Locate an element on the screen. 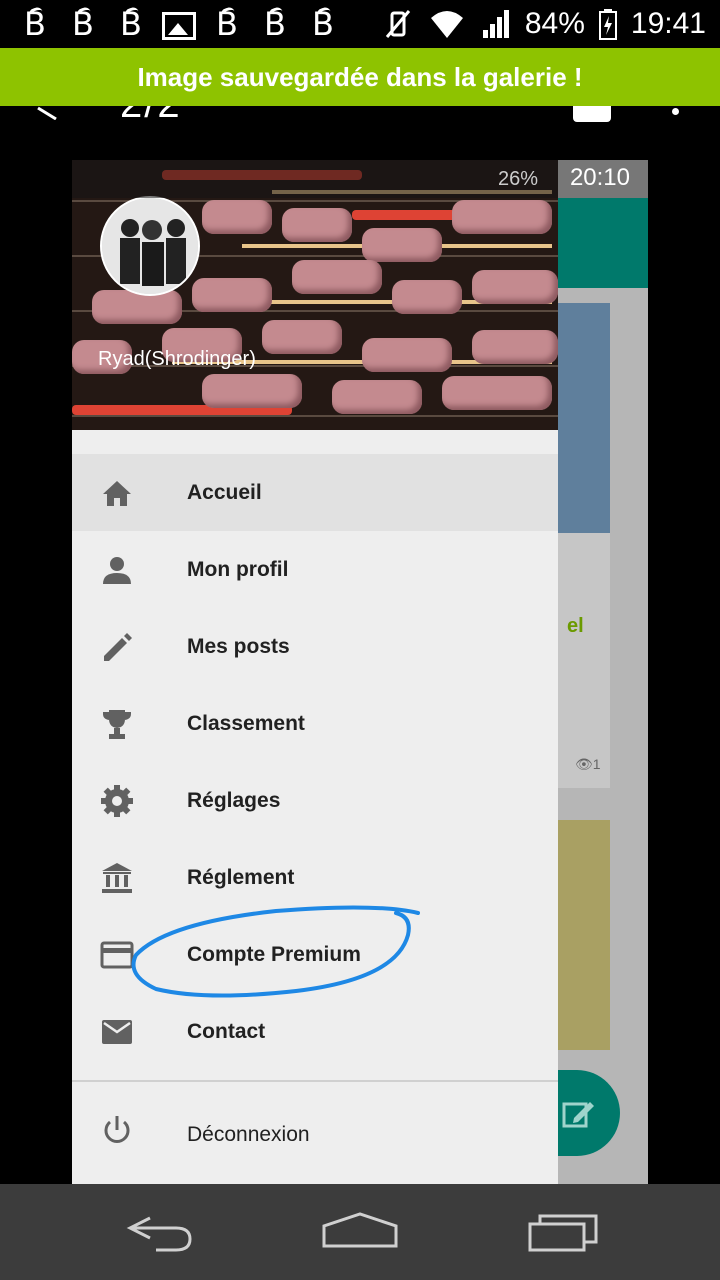  bank-icon is located at coordinates (117, 878).